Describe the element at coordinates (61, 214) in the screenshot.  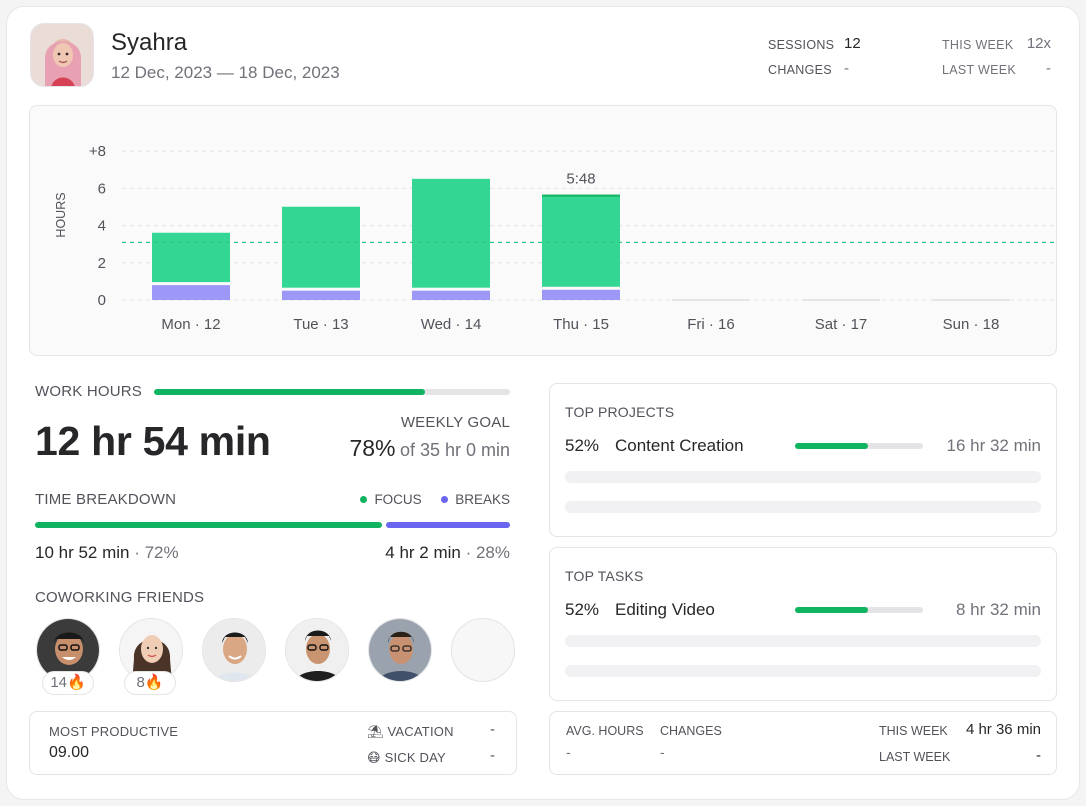
I see `y-axis-label: HOURS` at that location.